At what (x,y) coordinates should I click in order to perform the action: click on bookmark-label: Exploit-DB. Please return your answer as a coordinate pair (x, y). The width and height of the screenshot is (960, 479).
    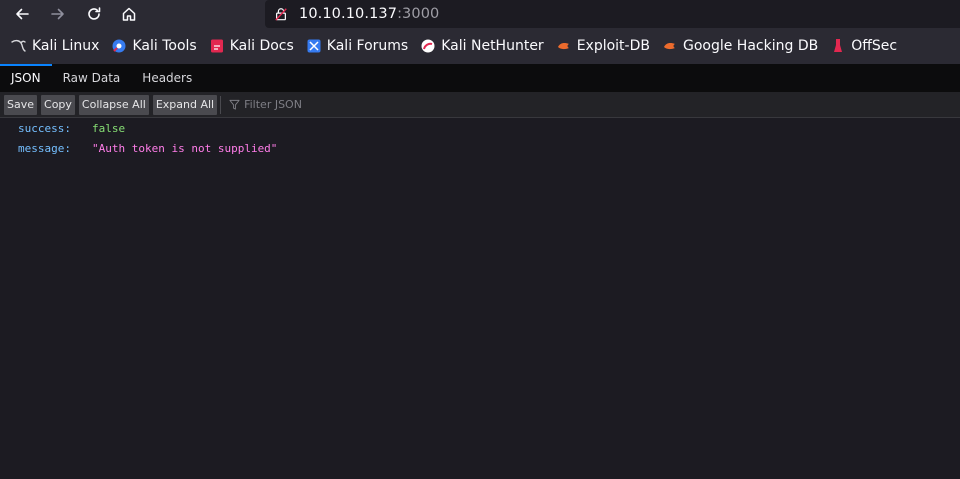
    Looking at the image, I should click on (613, 46).